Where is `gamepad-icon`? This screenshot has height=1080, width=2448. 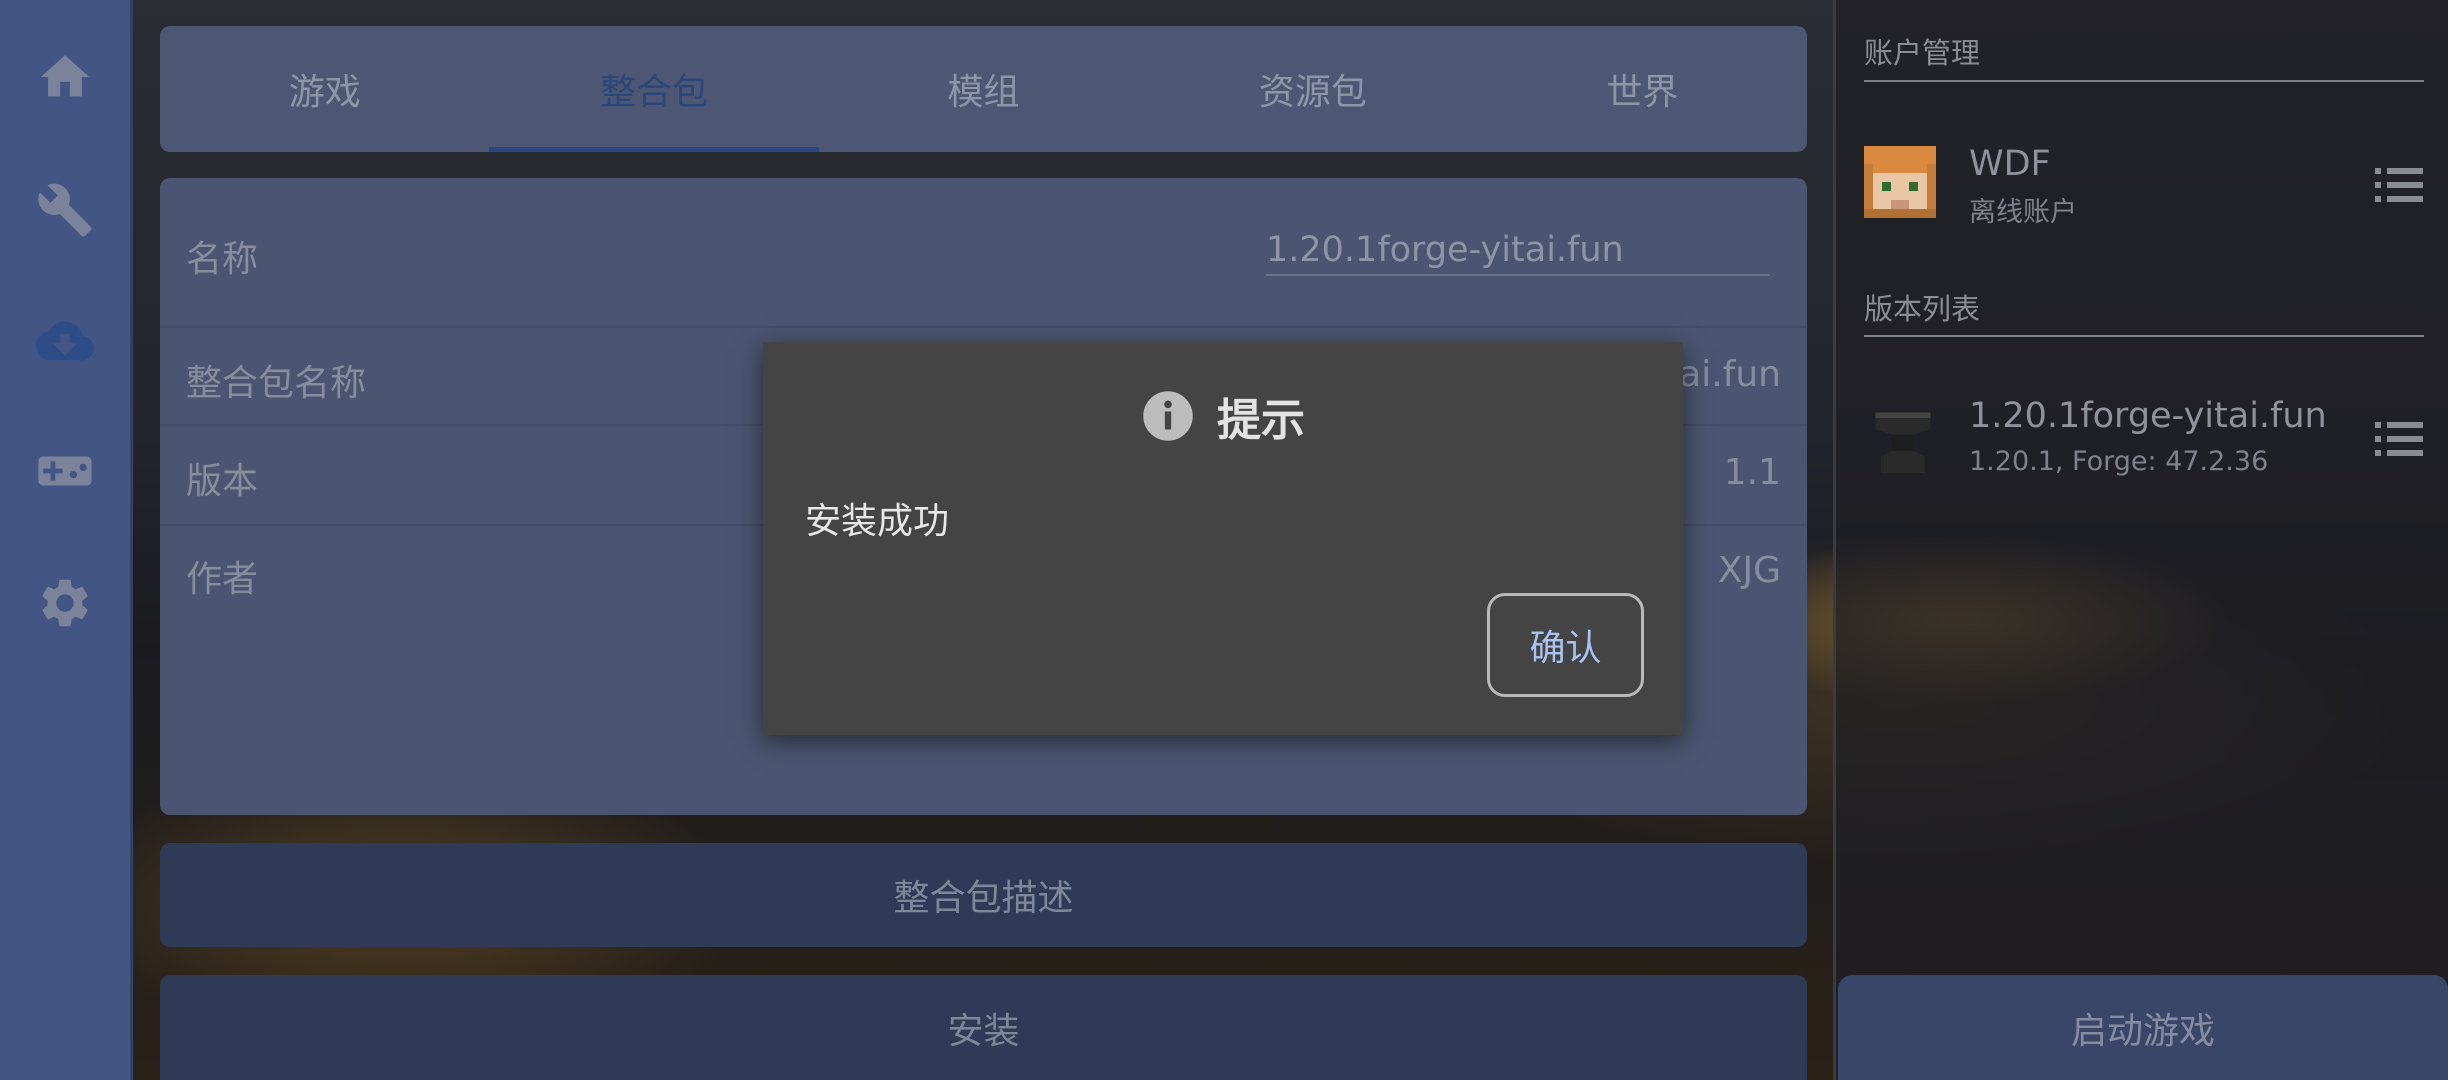
gamepad-icon is located at coordinates (65, 471).